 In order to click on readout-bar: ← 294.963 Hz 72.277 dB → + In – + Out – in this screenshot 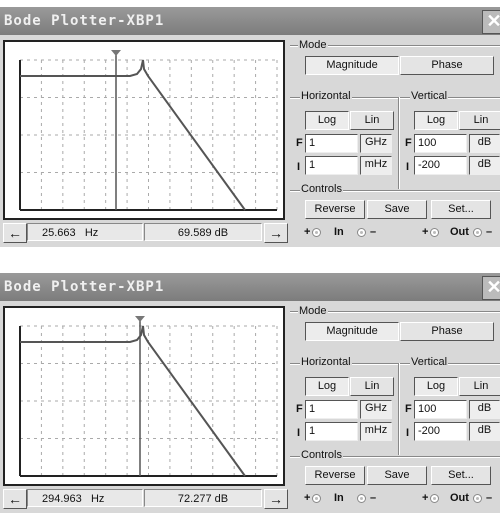, I will do `click(250, 499)`.